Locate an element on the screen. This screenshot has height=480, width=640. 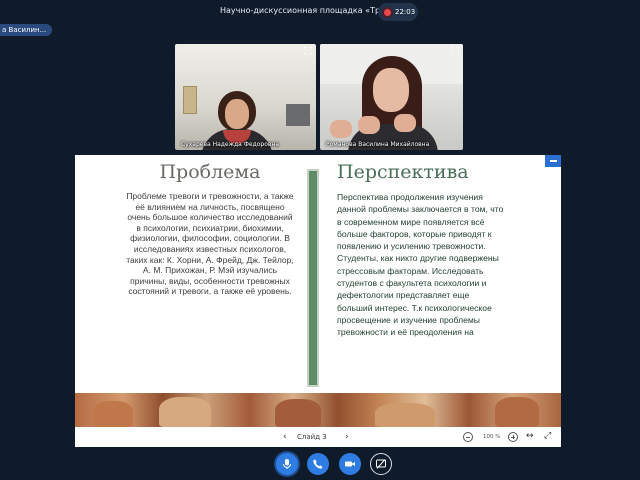
call-controls is located at coordinates (320, 466).